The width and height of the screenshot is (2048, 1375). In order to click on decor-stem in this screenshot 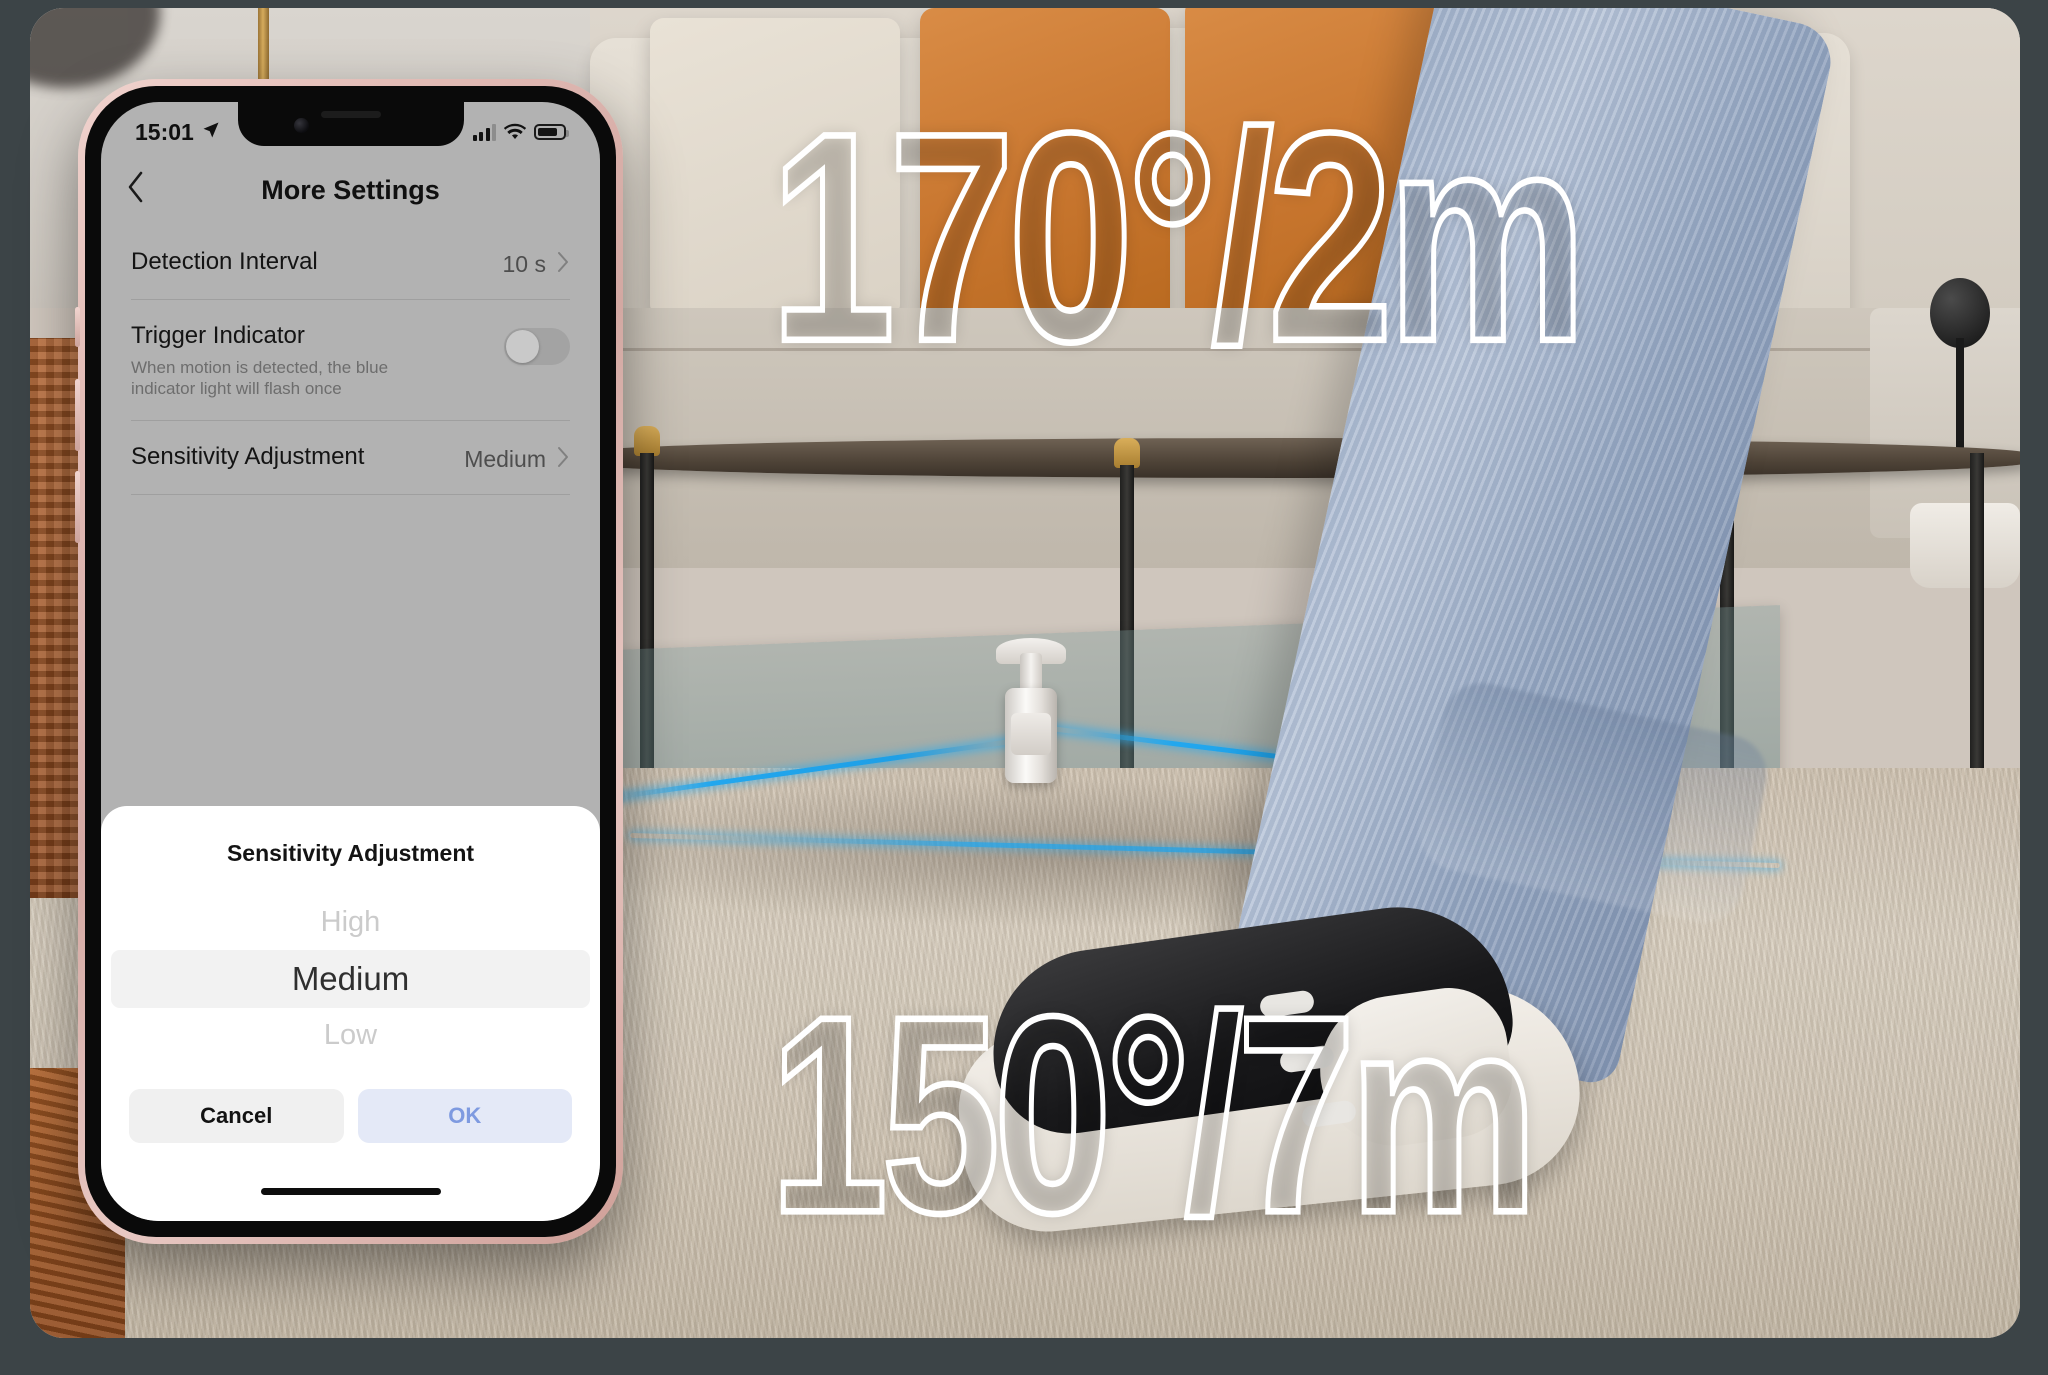, I will do `click(1960, 393)`.